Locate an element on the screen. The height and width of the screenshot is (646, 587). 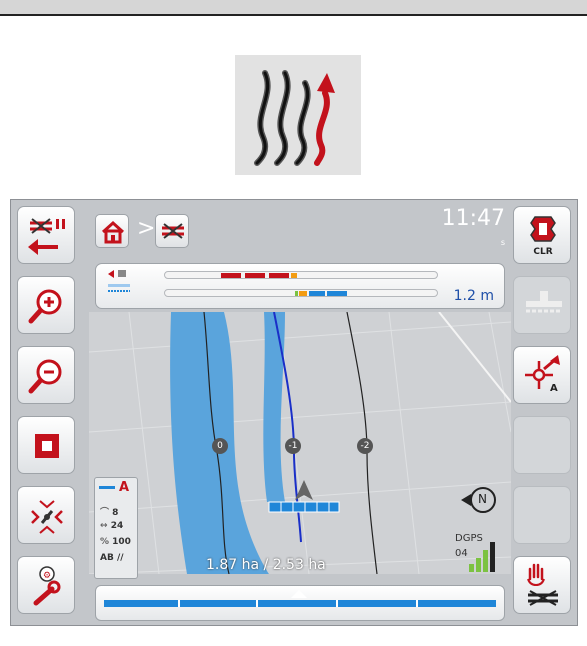
stat-1-value: 8 is located at coordinates (115, 513).